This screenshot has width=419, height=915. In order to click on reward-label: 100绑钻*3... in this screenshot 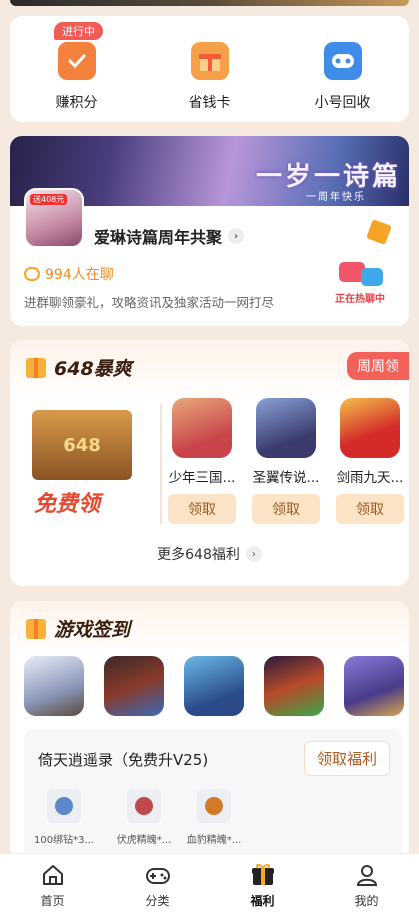, I will do `click(64, 840)`.